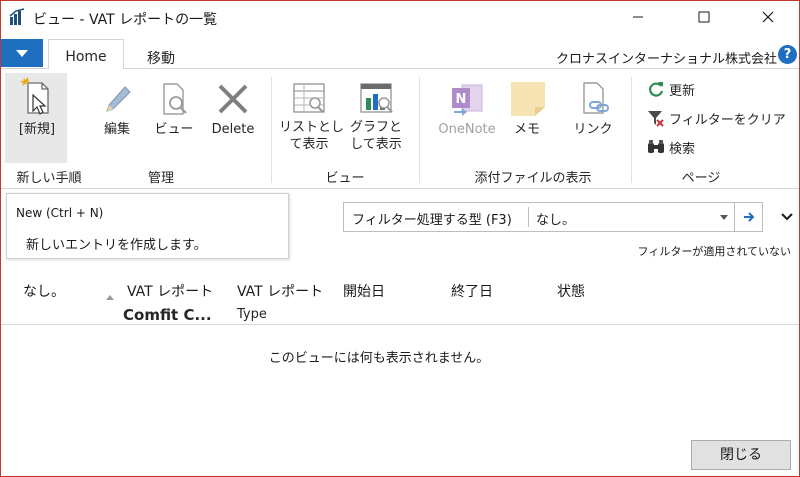  What do you see at coordinates (376, 144) in the screenshot?
I see `show-as-chart-label-2: して表示` at bounding box center [376, 144].